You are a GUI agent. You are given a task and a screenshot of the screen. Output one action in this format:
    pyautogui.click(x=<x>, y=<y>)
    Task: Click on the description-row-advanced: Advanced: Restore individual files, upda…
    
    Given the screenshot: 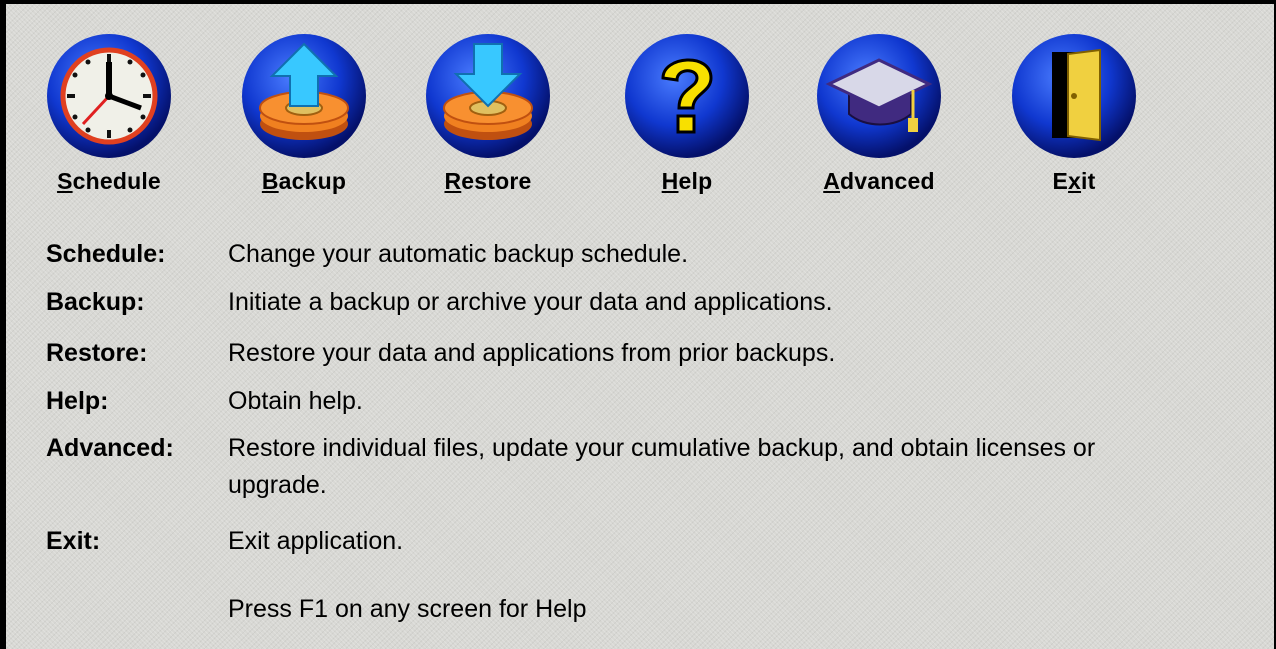 What is the action you would take?
    pyautogui.click(x=646, y=467)
    